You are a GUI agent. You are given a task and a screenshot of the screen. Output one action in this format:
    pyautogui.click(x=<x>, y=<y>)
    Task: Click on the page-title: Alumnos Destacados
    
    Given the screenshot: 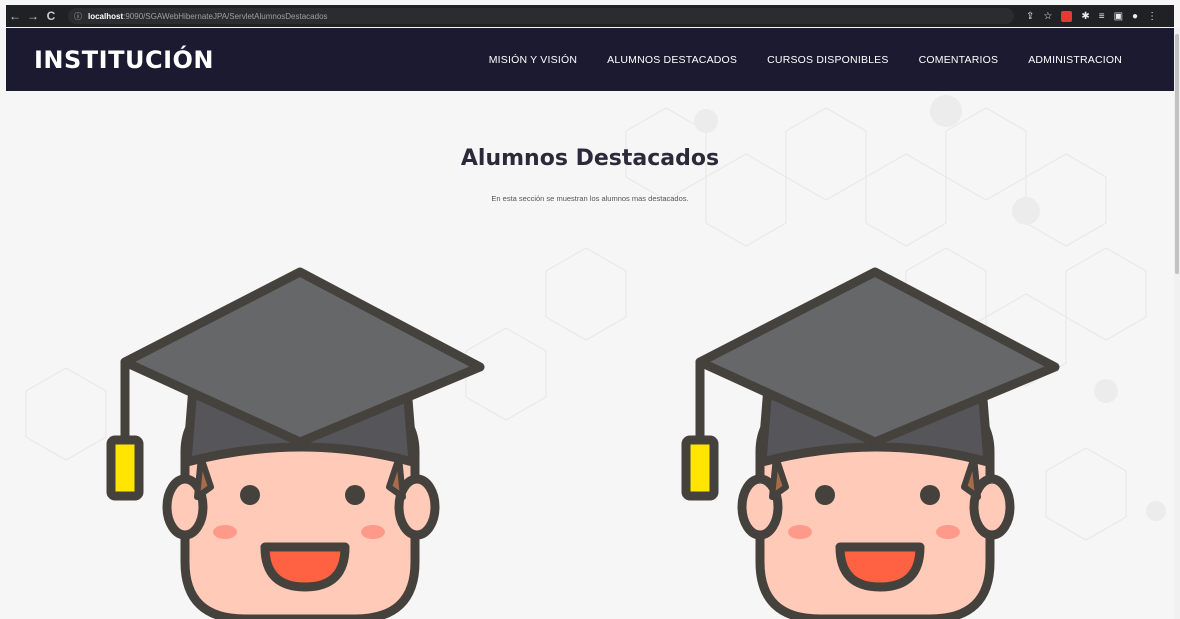 What is the action you would take?
    pyautogui.click(x=590, y=158)
    